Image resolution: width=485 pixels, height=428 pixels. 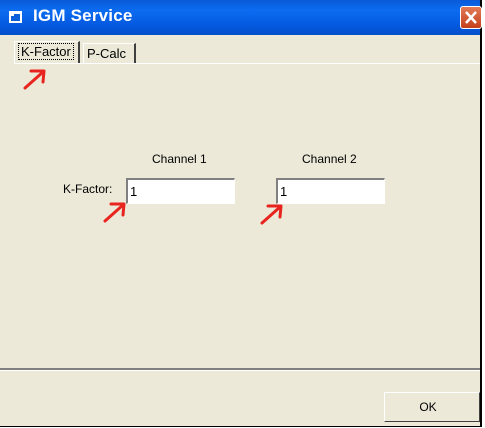 What do you see at coordinates (247, 63) in the screenshot?
I see `tab-panel-border` at bounding box center [247, 63].